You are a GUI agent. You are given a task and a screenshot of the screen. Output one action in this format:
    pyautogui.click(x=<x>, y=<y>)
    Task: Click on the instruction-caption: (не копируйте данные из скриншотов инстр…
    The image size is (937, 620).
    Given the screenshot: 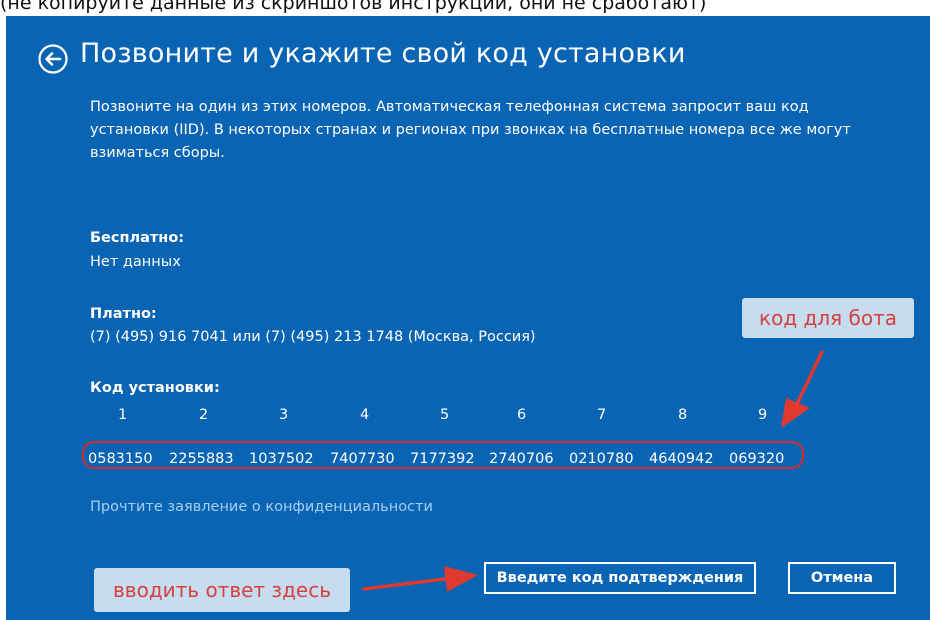 What is the action you would take?
    pyautogui.click(x=353, y=7)
    